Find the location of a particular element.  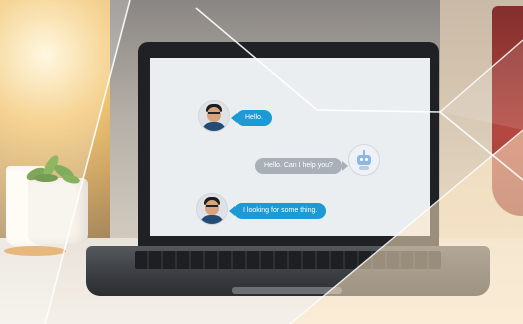

laptop-keyboard is located at coordinates (288, 260).